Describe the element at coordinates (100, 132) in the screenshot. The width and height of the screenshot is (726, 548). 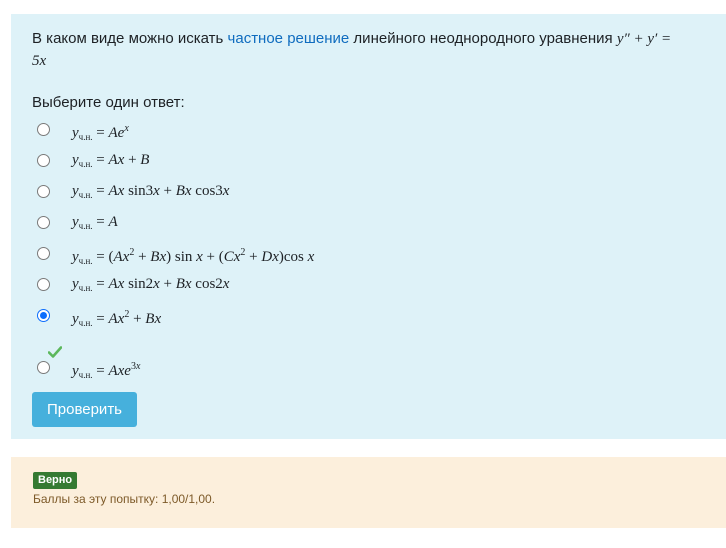
I see `option-formula: yч.н. = Aex` at that location.